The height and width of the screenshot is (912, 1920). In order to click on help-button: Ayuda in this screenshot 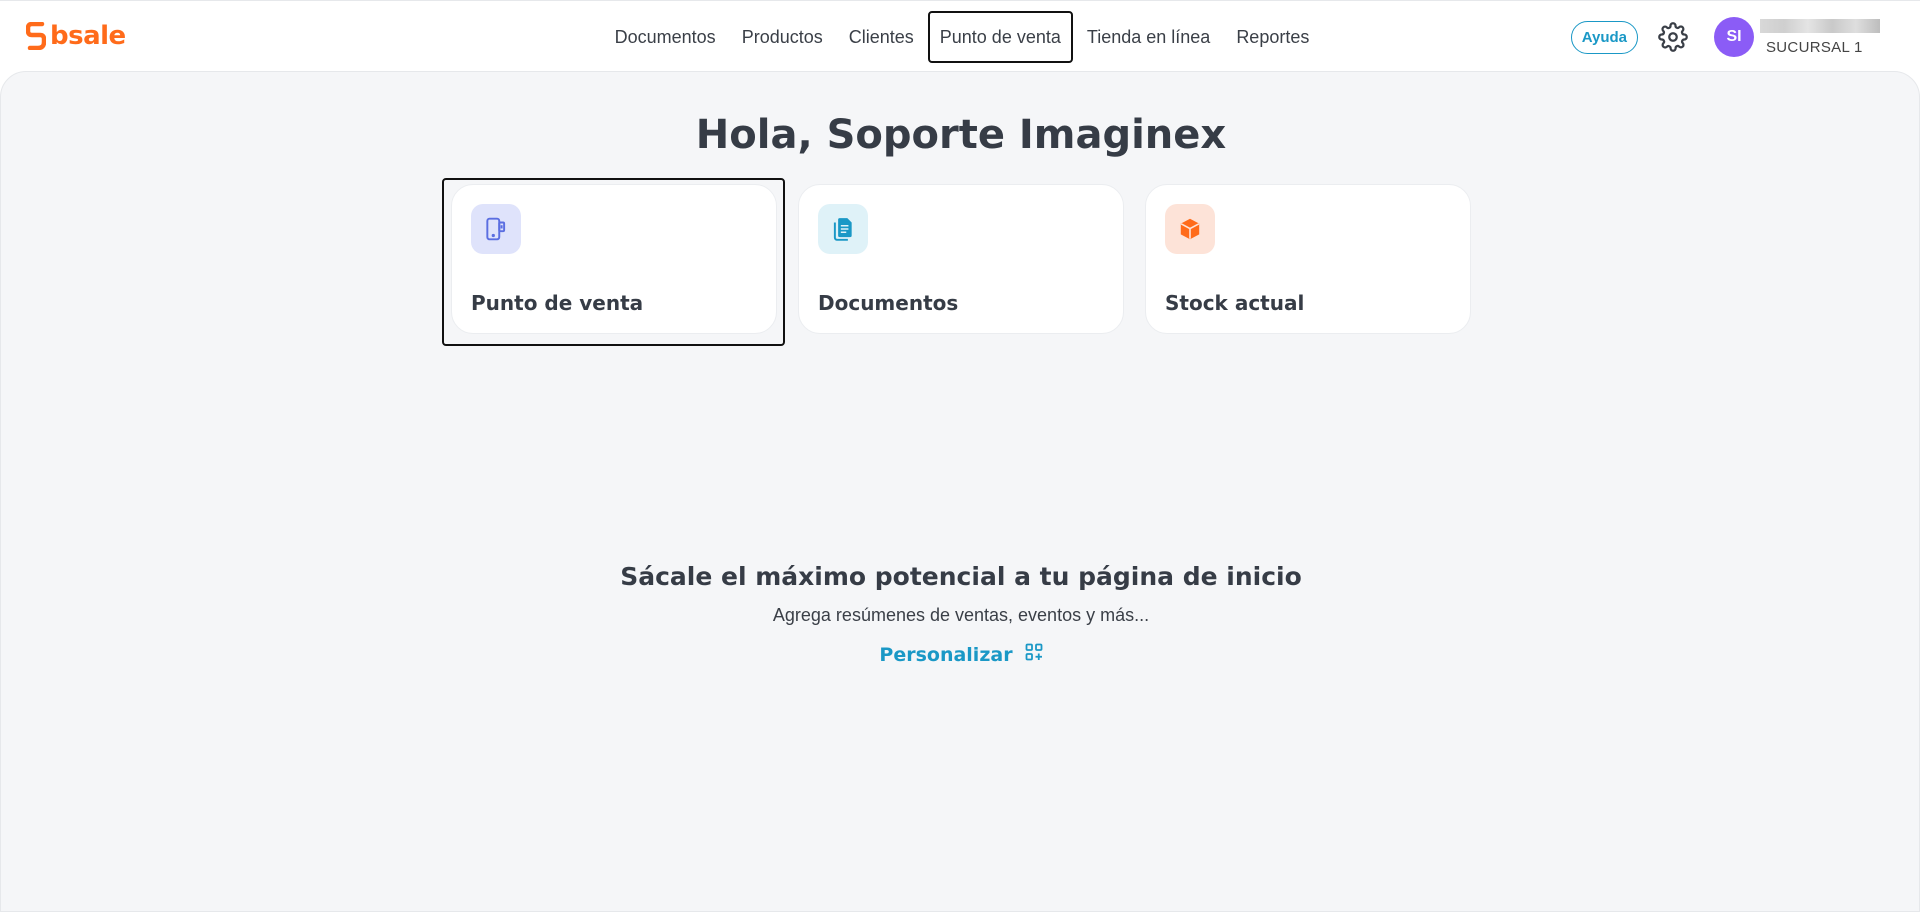, I will do `click(1604, 37)`.